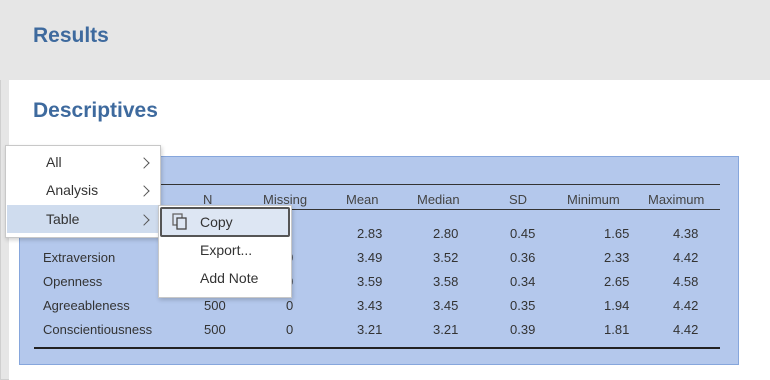  What do you see at coordinates (98, 329) in the screenshot?
I see `table-row-label: Conscientiousness` at bounding box center [98, 329].